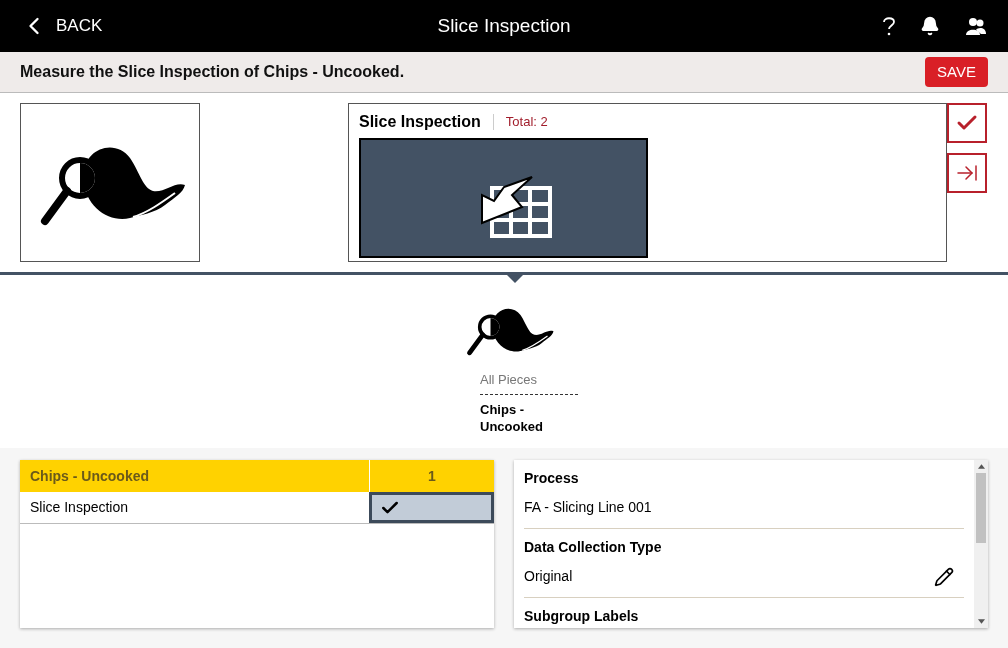 This screenshot has height=648, width=1008. Describe the element at coordinates (930, 26) in the screenshot. I see `notification-icon` at that location.